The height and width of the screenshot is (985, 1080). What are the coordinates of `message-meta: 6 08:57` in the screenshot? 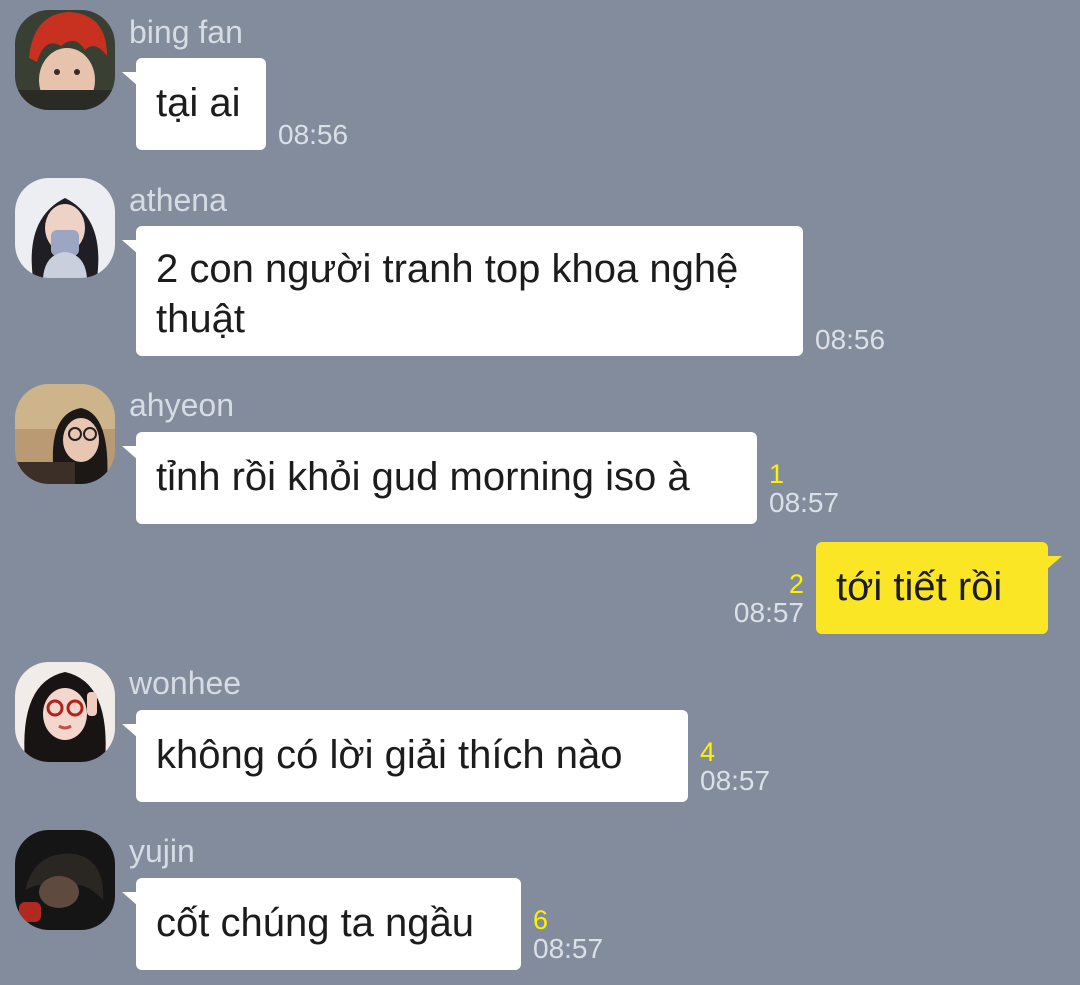 It's located at (568, 935).